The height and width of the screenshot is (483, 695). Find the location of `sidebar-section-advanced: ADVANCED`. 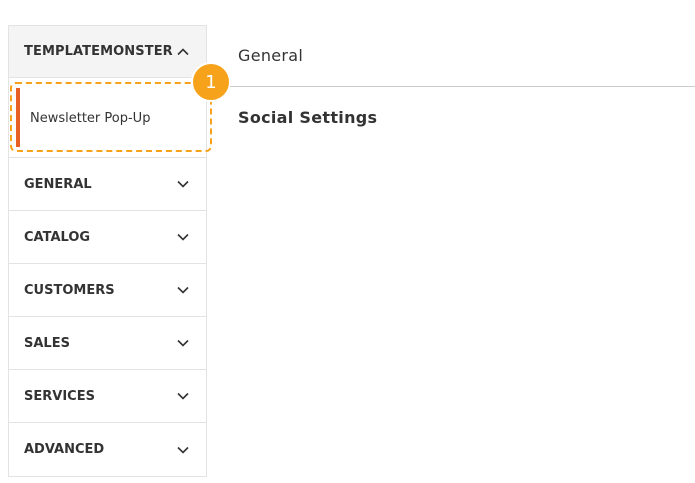

sidebar-section-advanced: ADVANCED is located at coordinates (107, 449).